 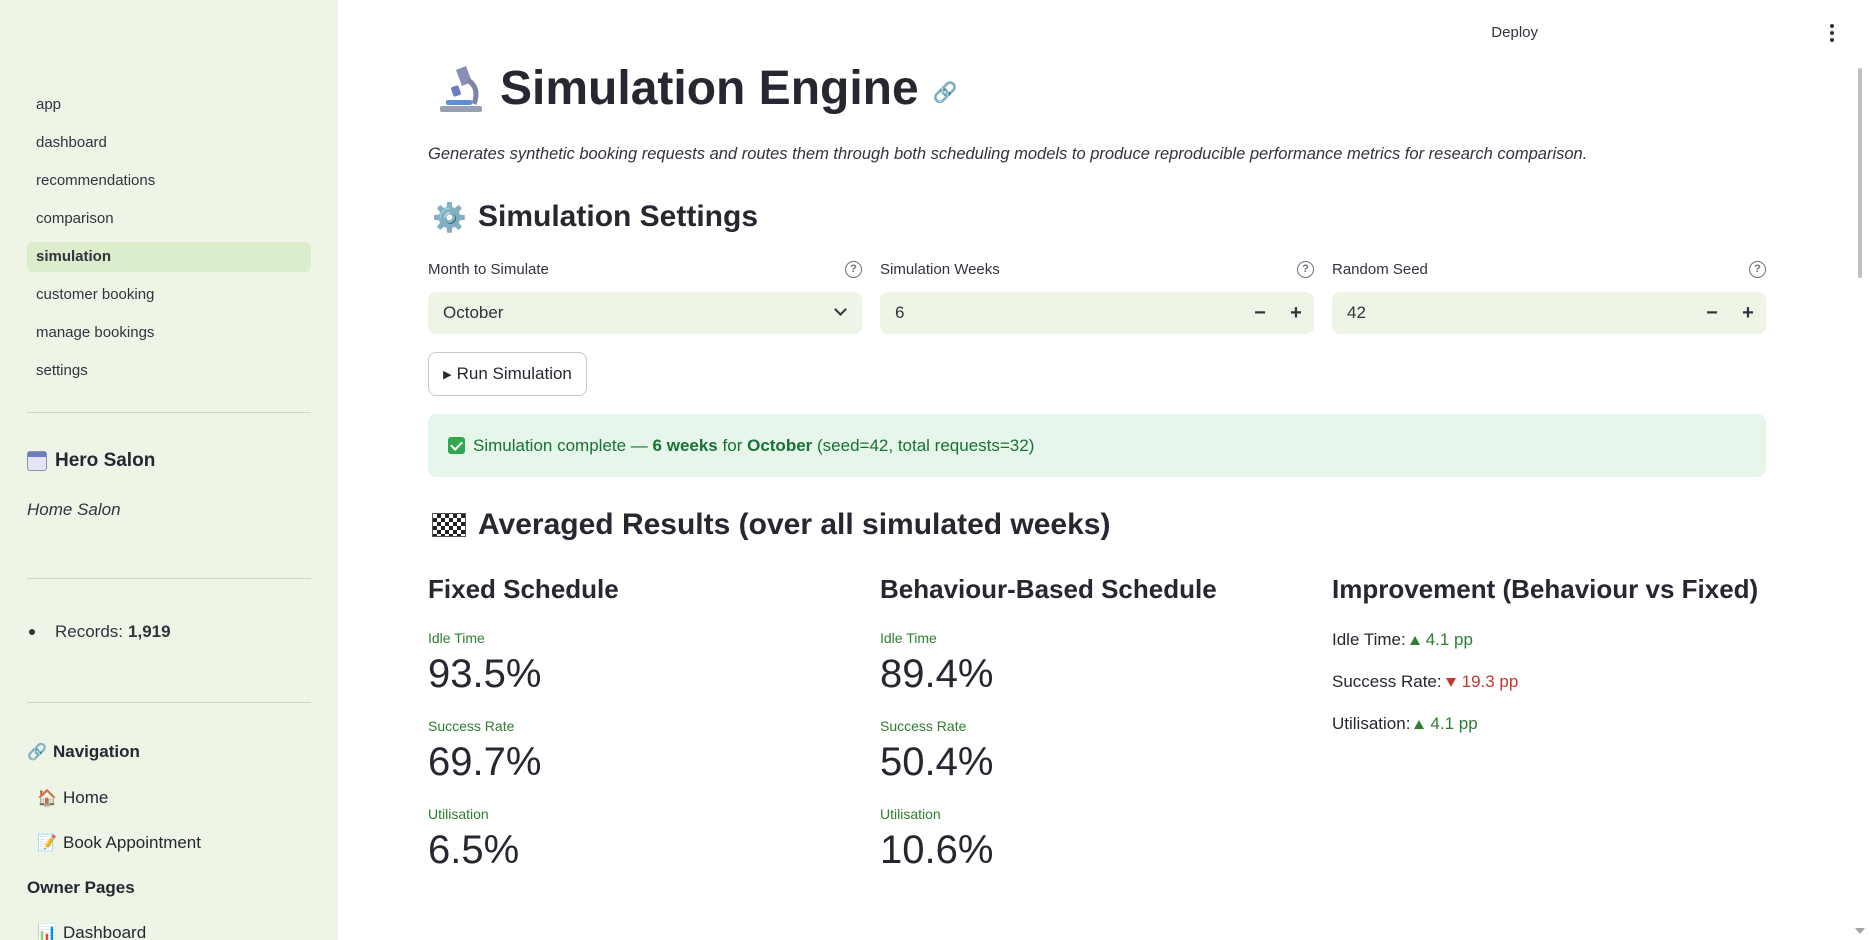 I want to click on page-title: Simulation Engine 🔗, so click(x=695, y=88).